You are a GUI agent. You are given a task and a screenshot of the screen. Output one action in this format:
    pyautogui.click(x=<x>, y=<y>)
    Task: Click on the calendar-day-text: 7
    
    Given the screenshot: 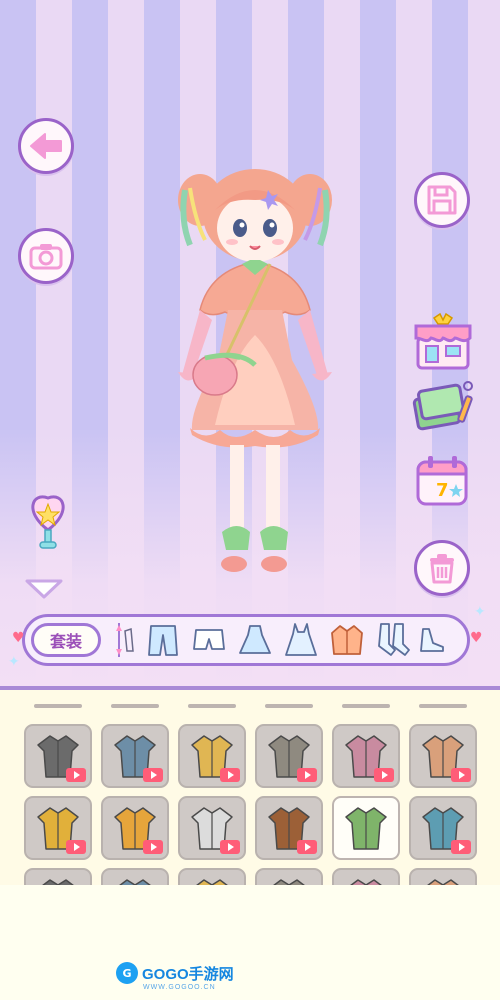 What is the action you would take?
    pyautogui.click(x=442, y=490)
    